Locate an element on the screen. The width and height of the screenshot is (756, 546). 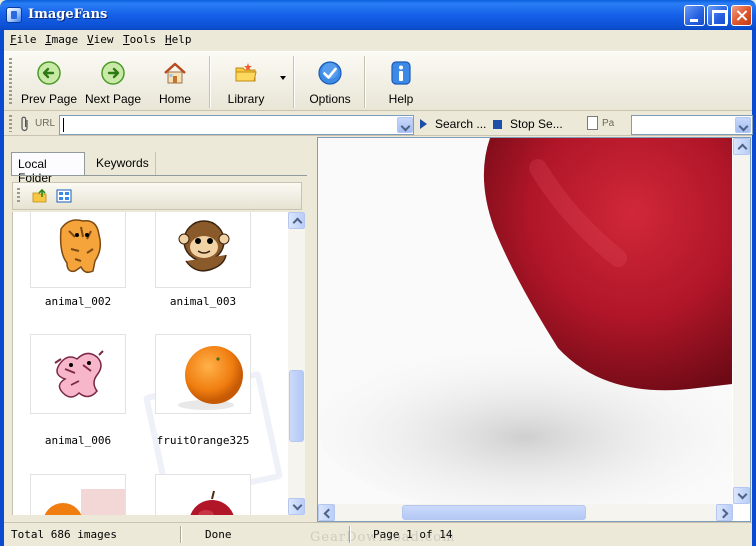
paperclip-icon is located at coordinates (24, 124).